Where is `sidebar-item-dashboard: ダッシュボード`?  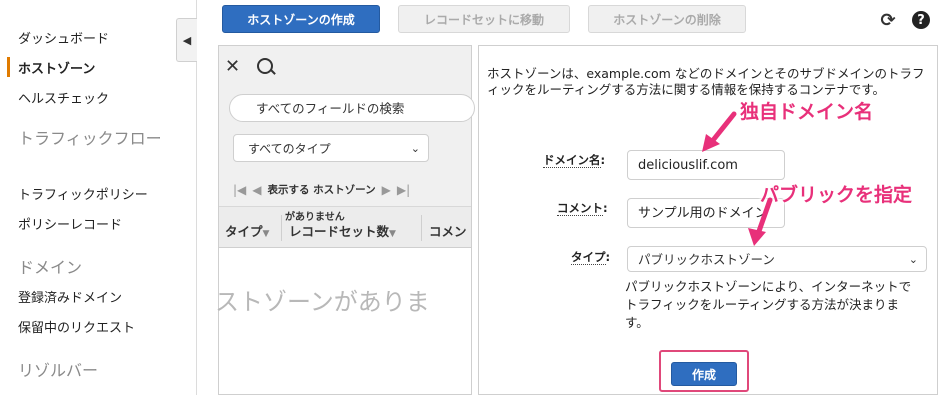
sidebar-item-dashboard: ダッシュボード is located at coordinates (63, 37).